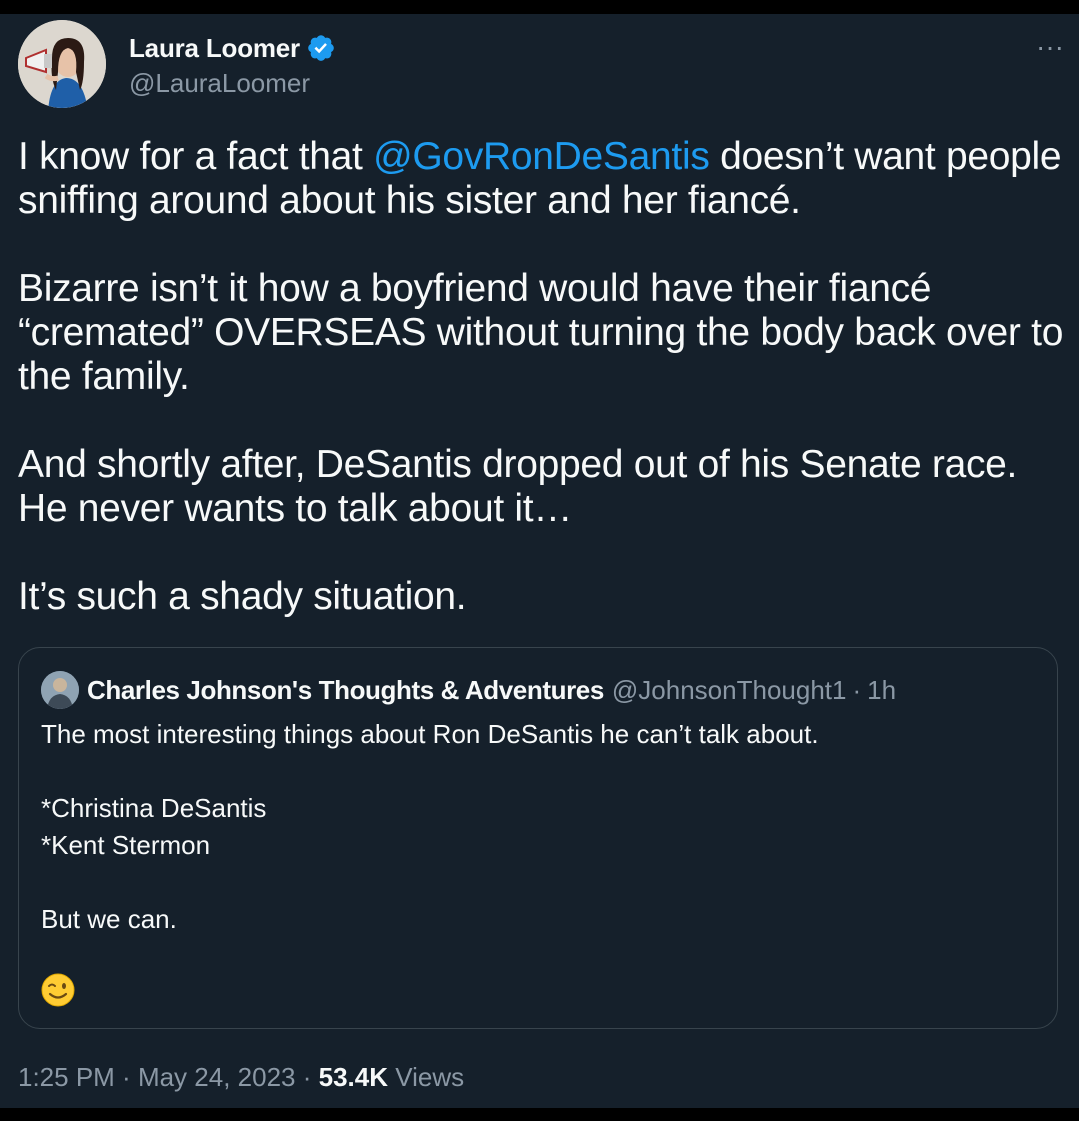 This screenshot has height=1121, width=1079. What do you see at coordinates (426, 1077) in the screenshot?
I see `views-label: Views` at bounding box center [426, 1077].